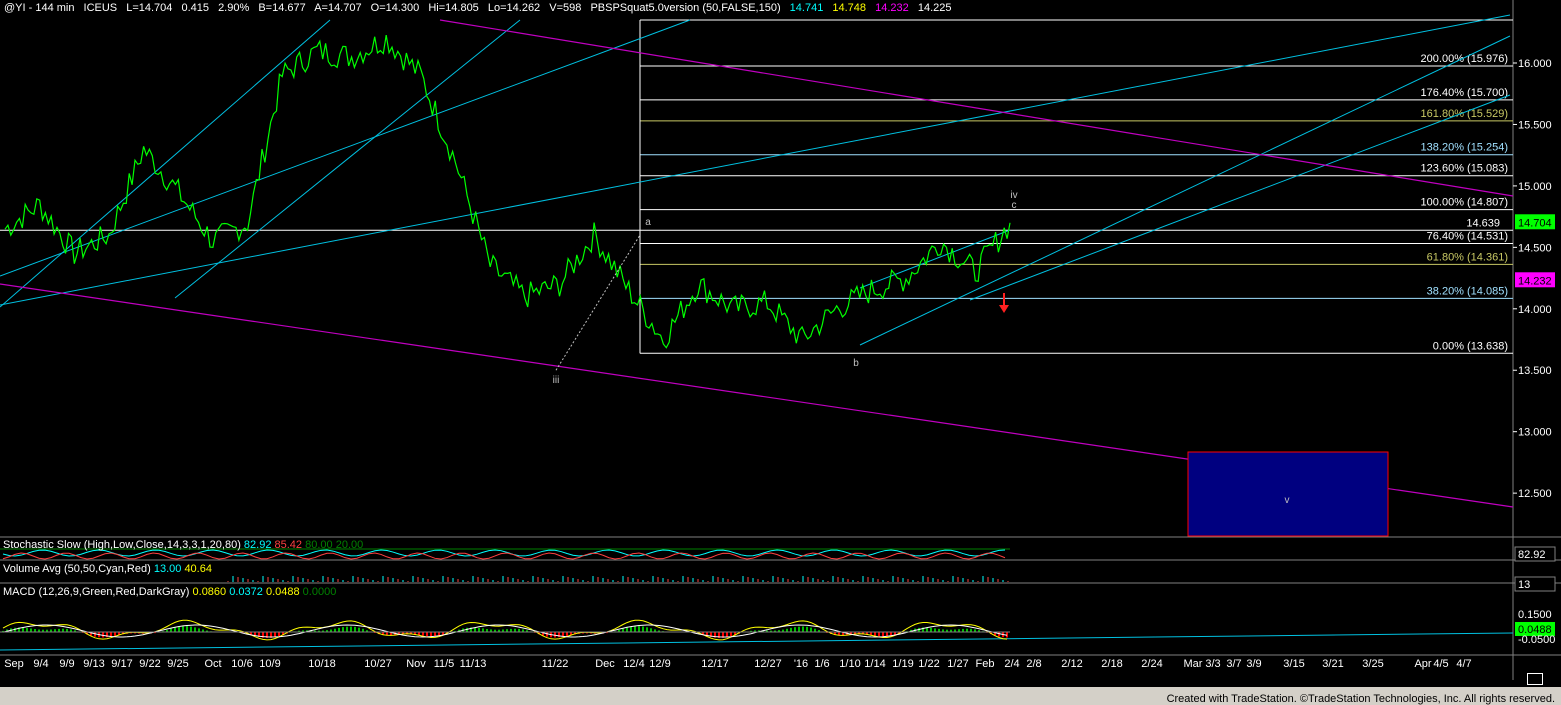 The width and height of the screenshot is (1561, 705). I want to click on change-value: 0.415, so click(195, 8).